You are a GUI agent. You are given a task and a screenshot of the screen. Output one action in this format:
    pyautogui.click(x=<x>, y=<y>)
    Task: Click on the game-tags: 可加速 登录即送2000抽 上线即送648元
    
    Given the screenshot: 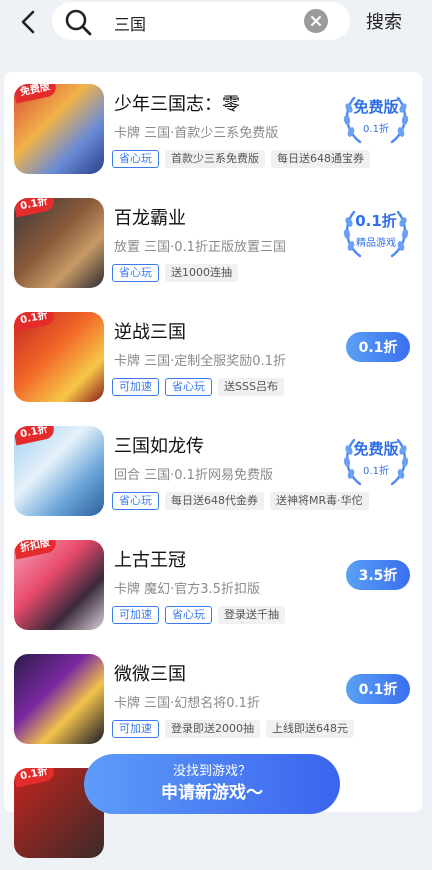 What is the action you would take?
    pyautogui.click(x=233, y=729)
    